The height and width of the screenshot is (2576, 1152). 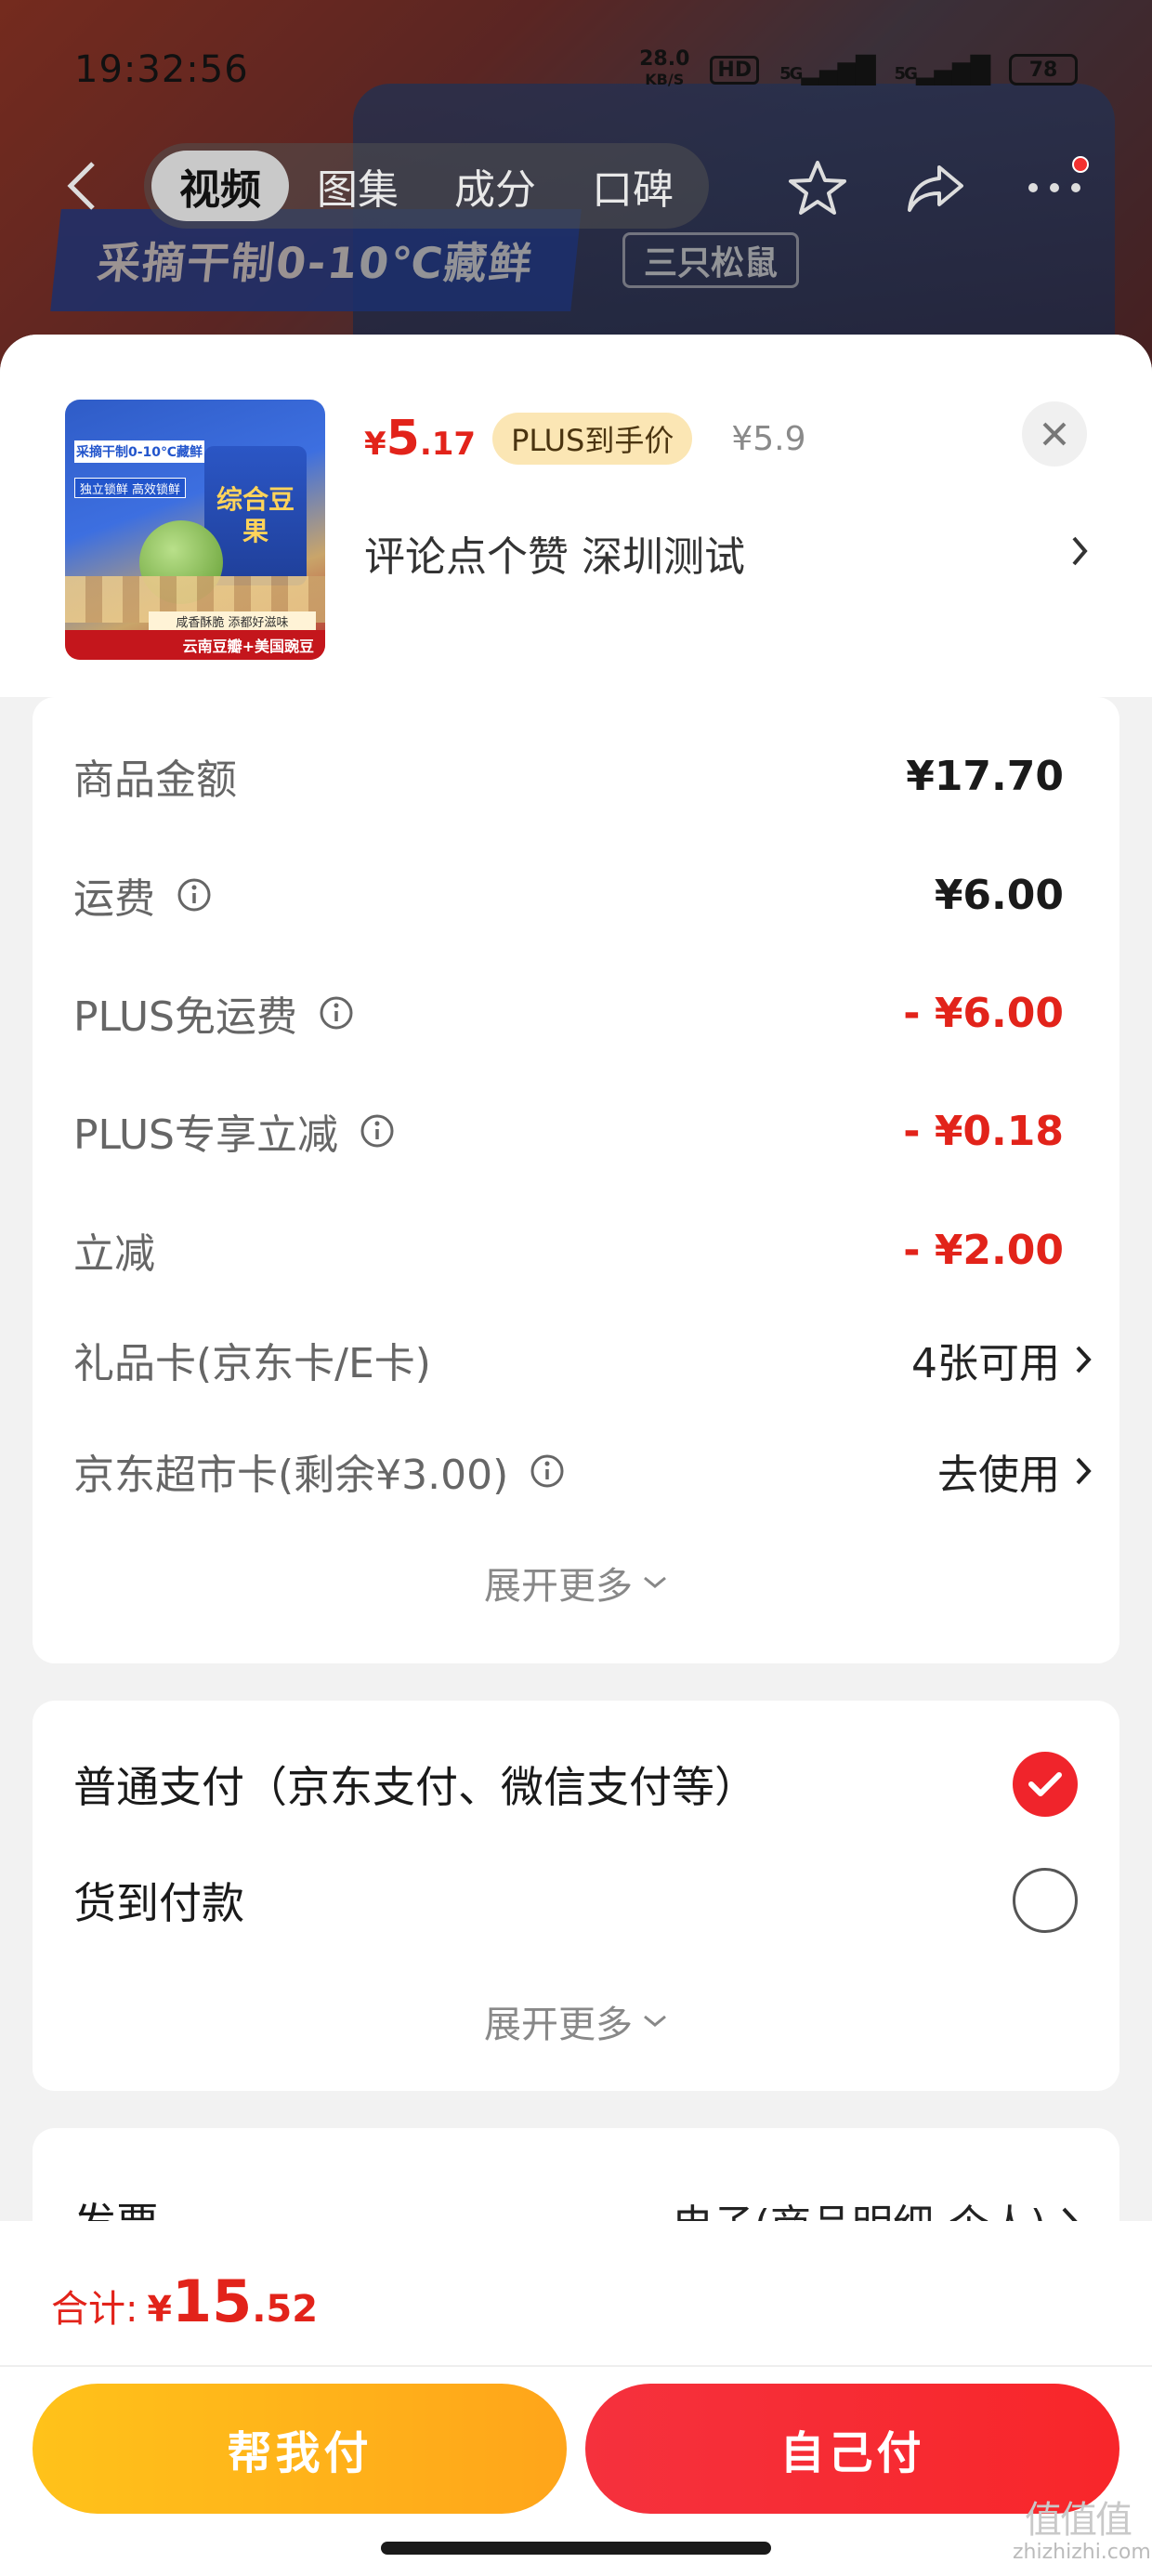 I want to click on tab-reviews: 口碑, so click(x=632, y=186).